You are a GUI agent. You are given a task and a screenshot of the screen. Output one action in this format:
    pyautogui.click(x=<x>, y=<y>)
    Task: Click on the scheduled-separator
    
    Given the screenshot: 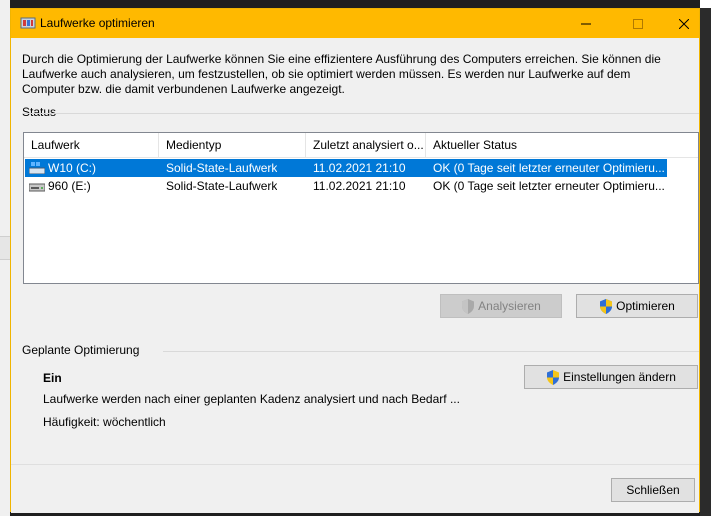 What is the action you would take?
    pyautogui.click(x=431, y=351)
    